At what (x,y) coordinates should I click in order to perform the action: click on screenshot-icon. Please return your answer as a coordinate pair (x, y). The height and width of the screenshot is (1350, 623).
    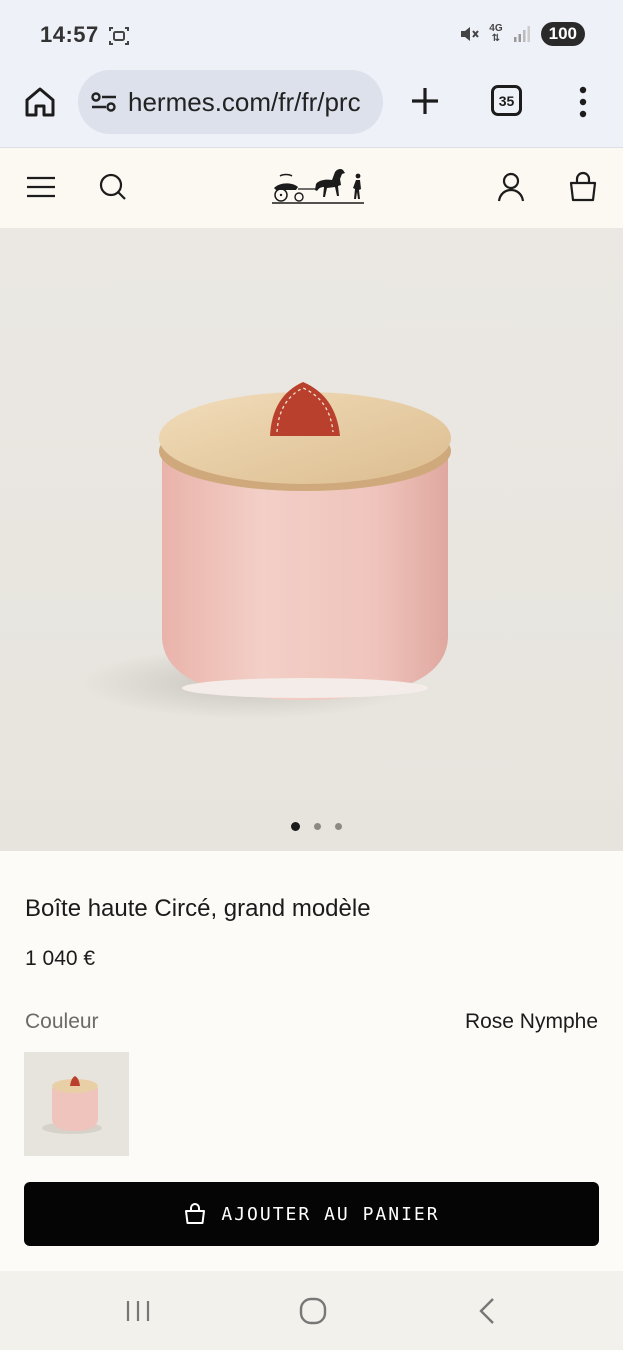
    Looking at the image, I should click on (119, 36).